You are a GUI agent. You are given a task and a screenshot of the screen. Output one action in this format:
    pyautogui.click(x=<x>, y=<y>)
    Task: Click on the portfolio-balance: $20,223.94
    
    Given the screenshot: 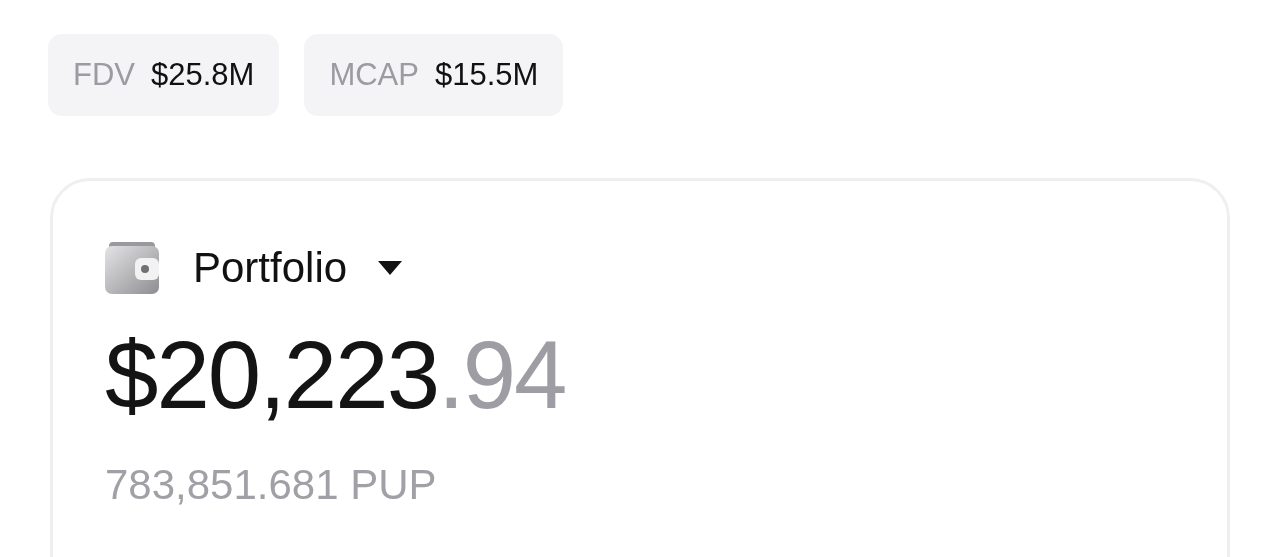 What is the action you would take?
    pyautogui.click(x=336, y=375)
    